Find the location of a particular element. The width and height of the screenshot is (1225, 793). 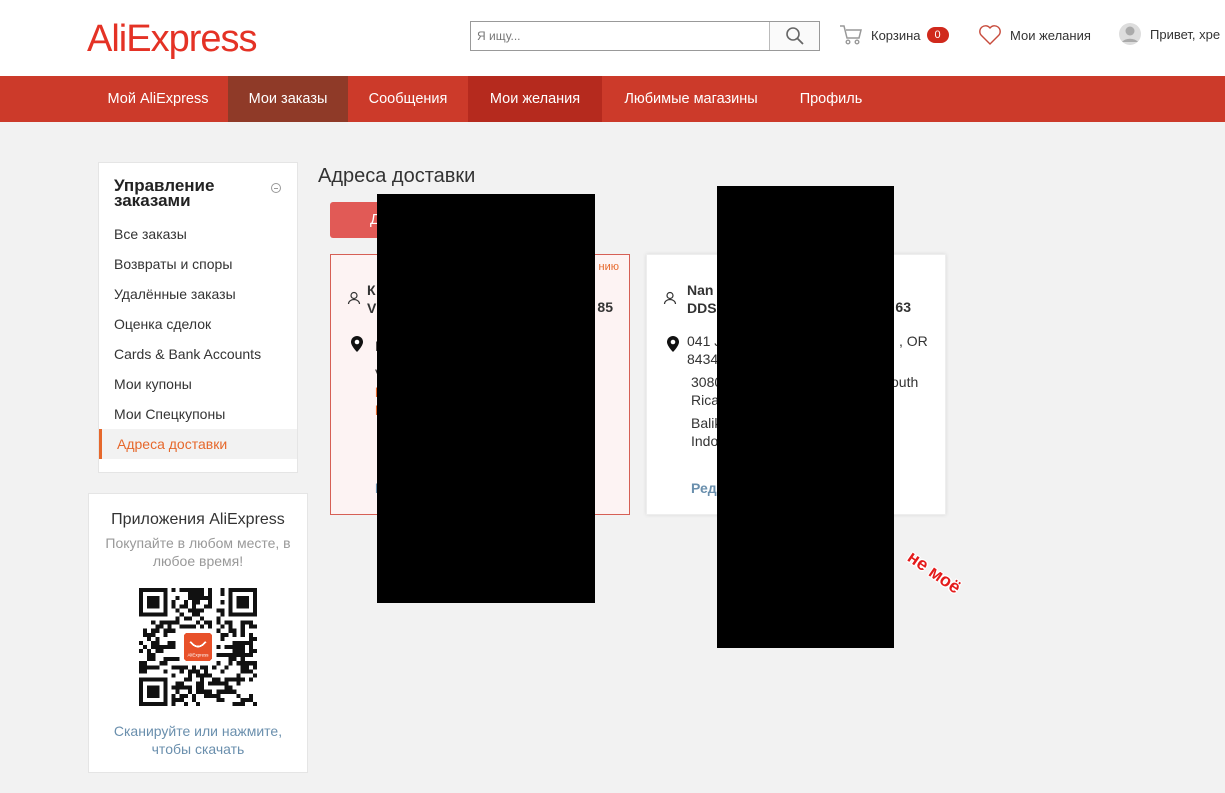

phone-number: 63 is located at coordinates (903, 307).